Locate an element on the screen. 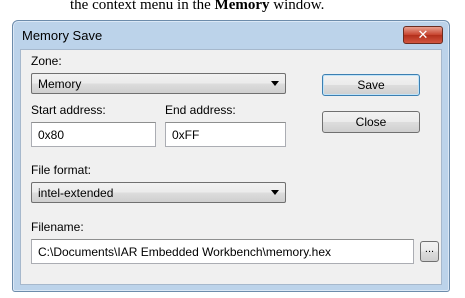 This screenshot has width=465, height=298. save-button: Save is located at coordinates (371, 85).